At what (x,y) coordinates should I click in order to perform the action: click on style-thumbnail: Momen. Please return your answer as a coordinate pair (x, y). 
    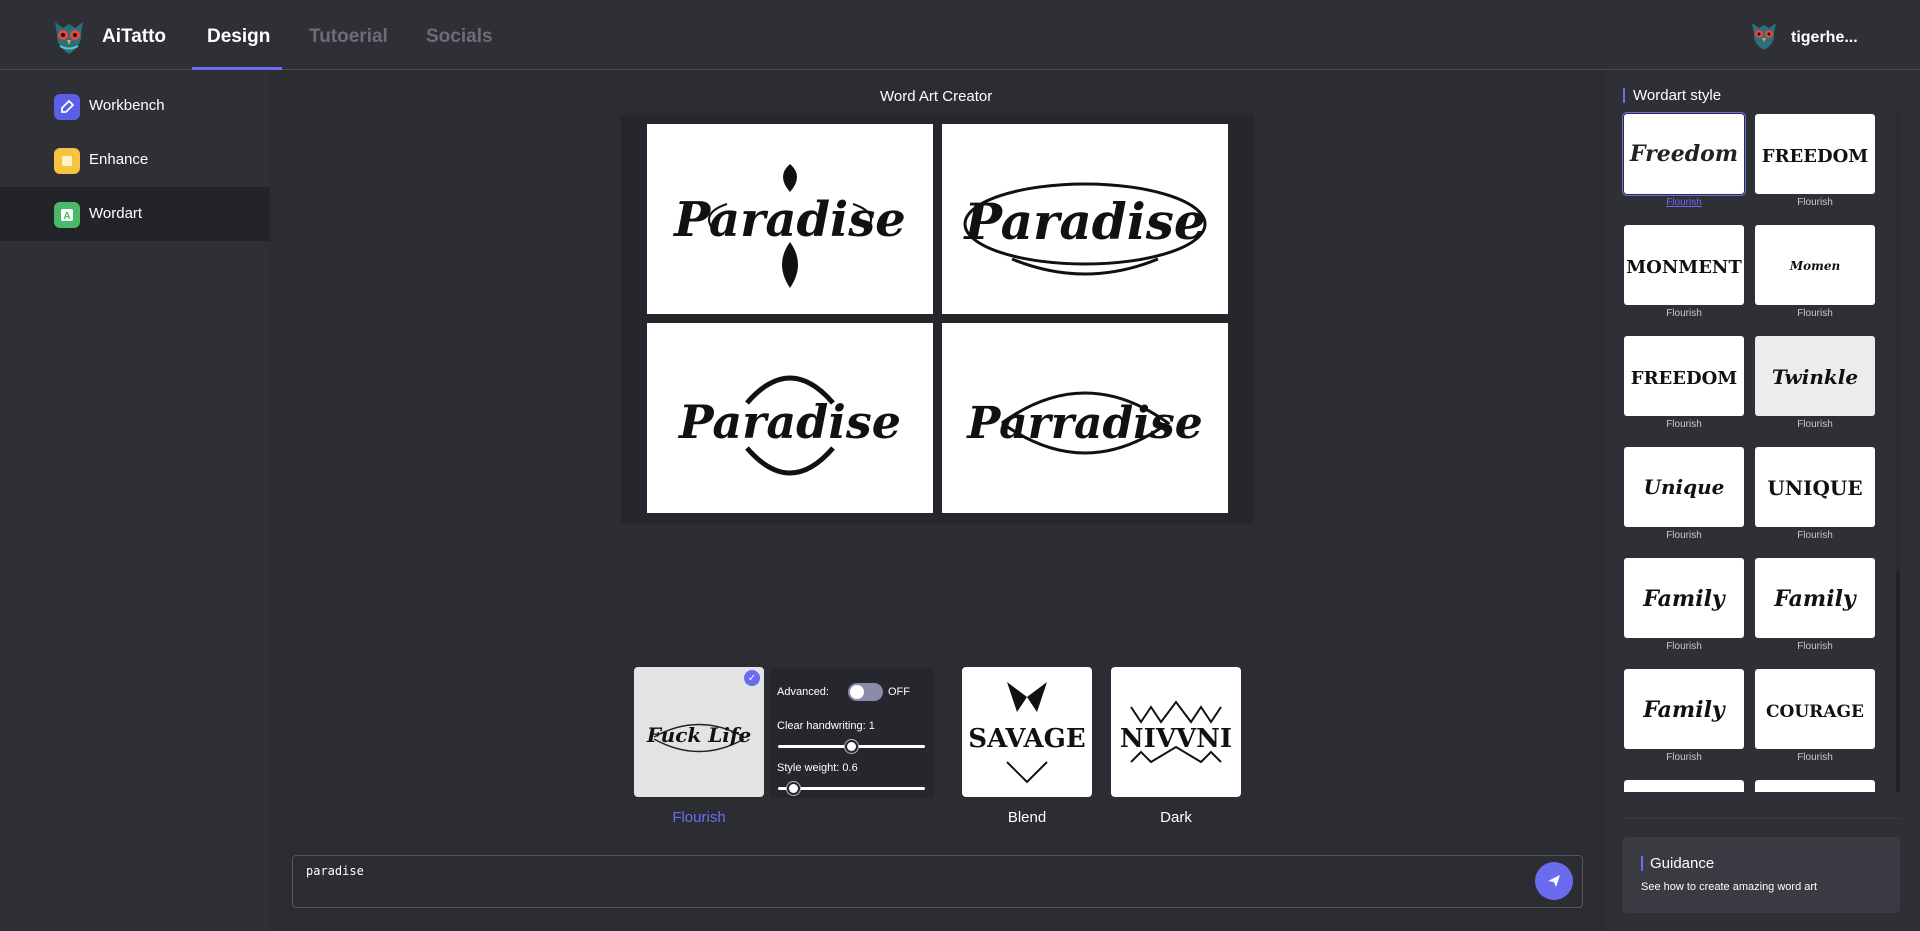
    Looking at the image, I should click on (1815, 265).